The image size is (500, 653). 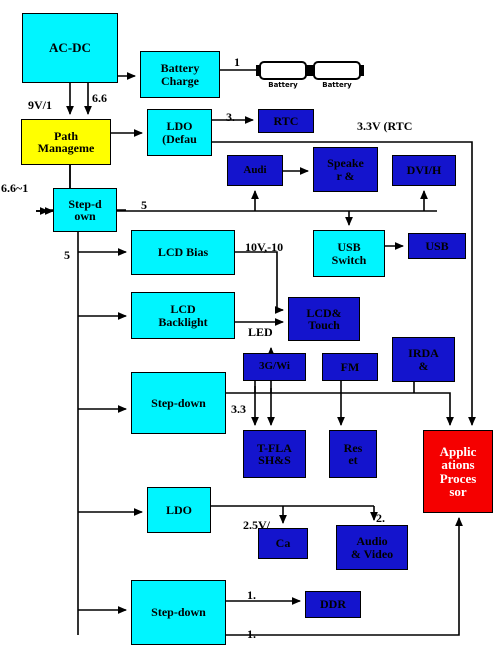 What do you see at coordinates (85, 216) in the screenshot?
I see `block-label: own` at bounding box center [85, 216].